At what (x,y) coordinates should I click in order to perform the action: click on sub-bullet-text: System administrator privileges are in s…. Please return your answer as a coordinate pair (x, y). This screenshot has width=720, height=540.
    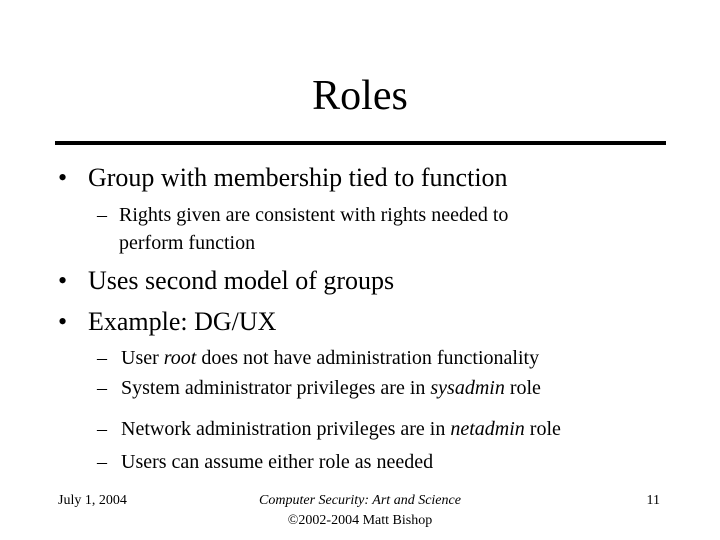
    Looking at the image, I should click on (331, 388).